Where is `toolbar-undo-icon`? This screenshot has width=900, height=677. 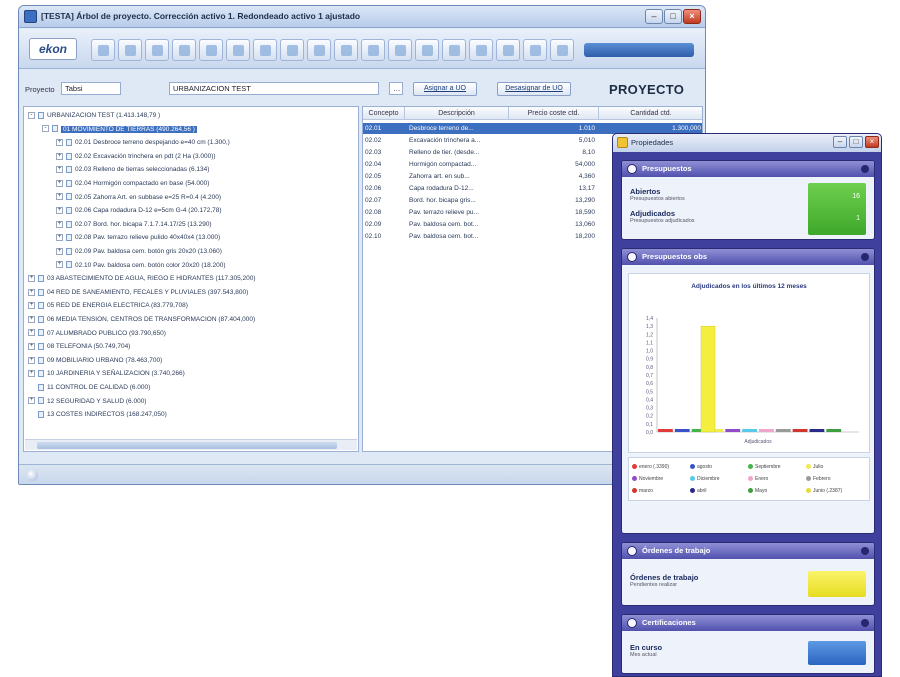
toolbar-undo-icon is located at coordinates (292, 50).